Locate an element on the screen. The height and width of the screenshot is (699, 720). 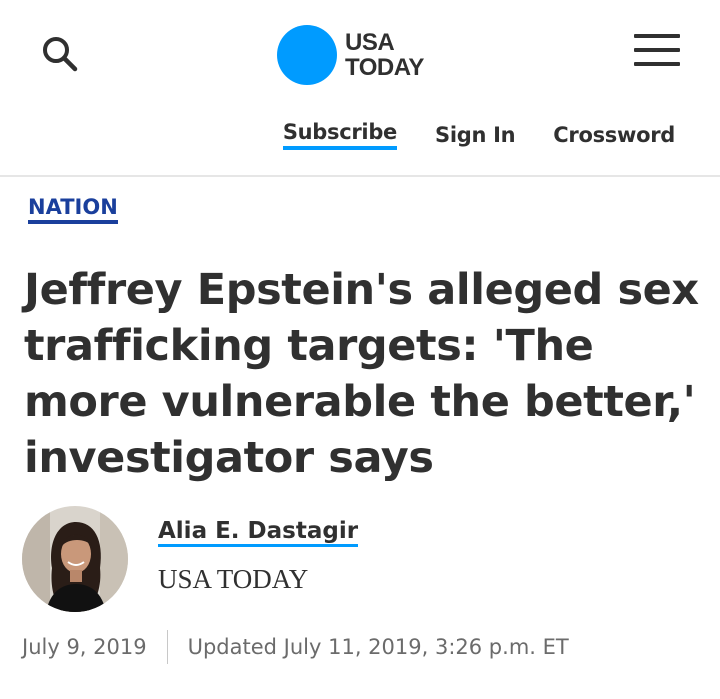
search-button is located at coordinates (61, 55).